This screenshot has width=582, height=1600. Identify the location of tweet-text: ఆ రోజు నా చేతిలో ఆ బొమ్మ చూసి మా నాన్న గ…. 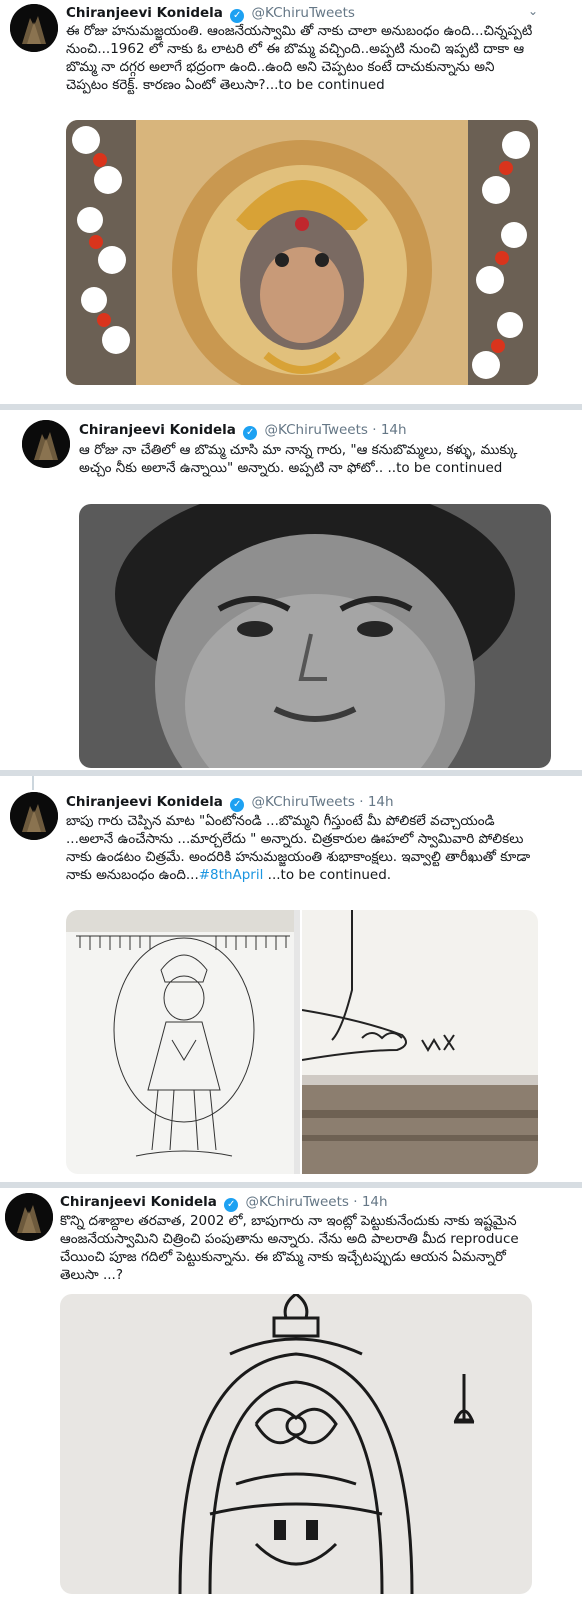
(298, 459).